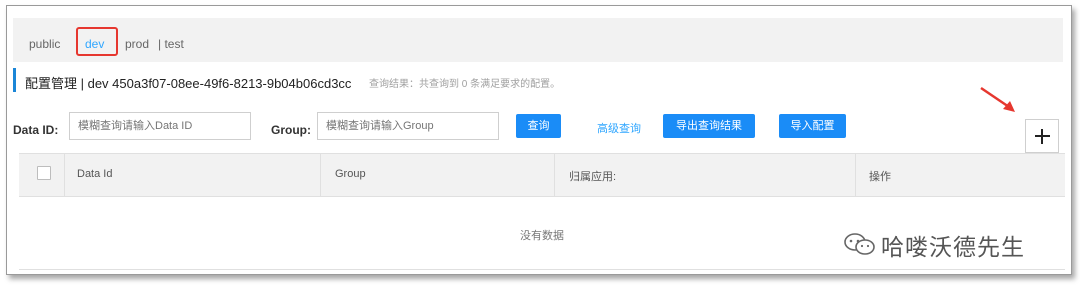 The height and width of the screenshot is (285, 1080). Describe the element at coordinates (137, 44) in the screenshot. I see `namespace-prod: prod` at that location.